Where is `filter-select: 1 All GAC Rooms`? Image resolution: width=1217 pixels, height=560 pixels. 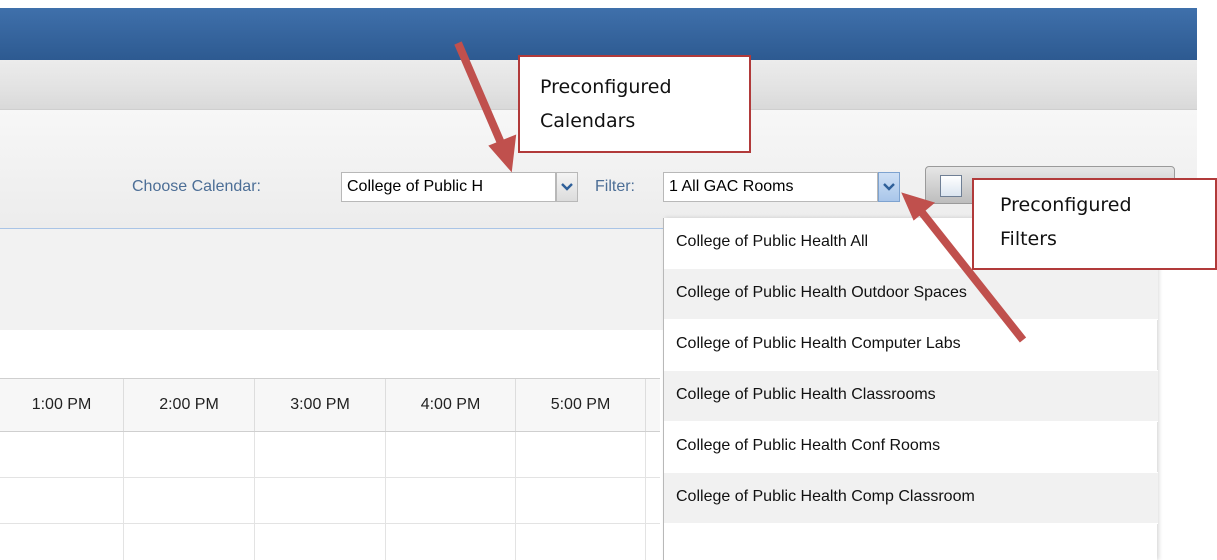
filter-select: 1 All GAC Rooms is located at coordinates (770, 187).